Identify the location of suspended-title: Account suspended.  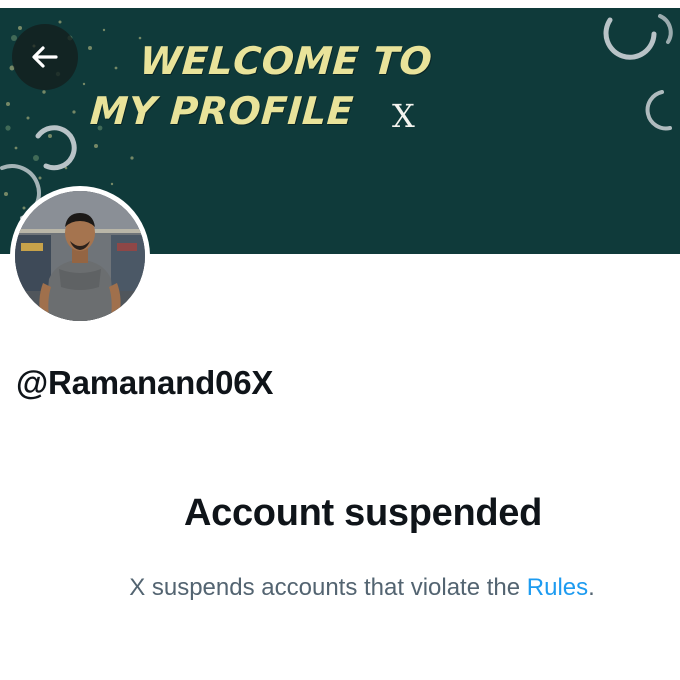
(363, 513).